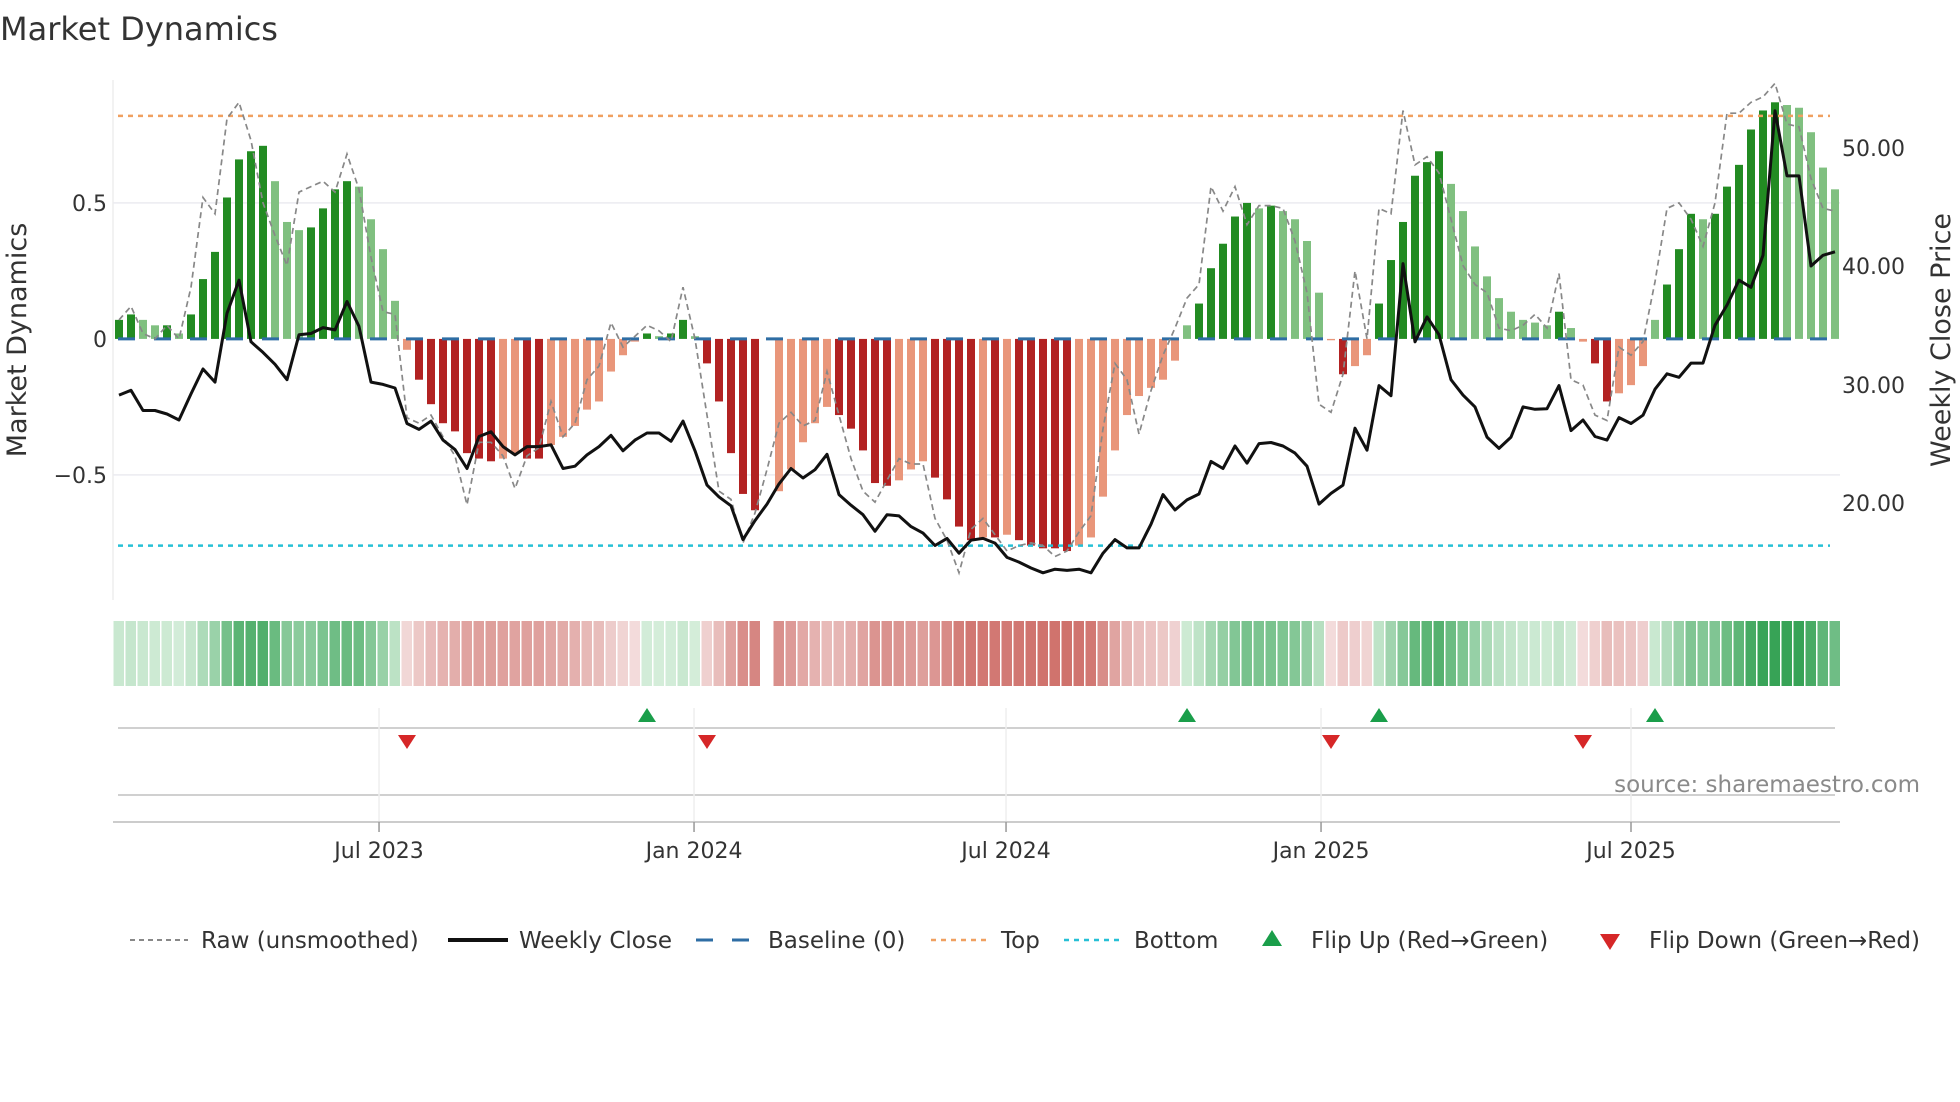  What do you see at coordinates (1320, 851) in the screenshot?
I see `x-tick-label: Jan 2025` at bounding box center [1320, 851].